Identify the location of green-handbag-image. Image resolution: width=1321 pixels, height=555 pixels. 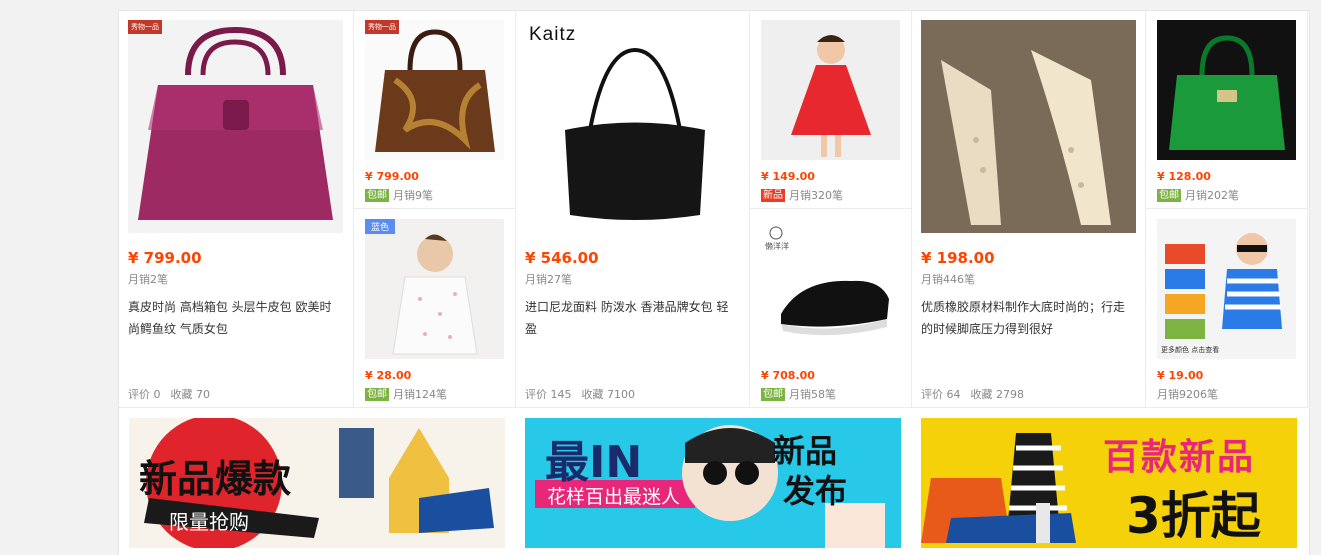
(1227, 92).